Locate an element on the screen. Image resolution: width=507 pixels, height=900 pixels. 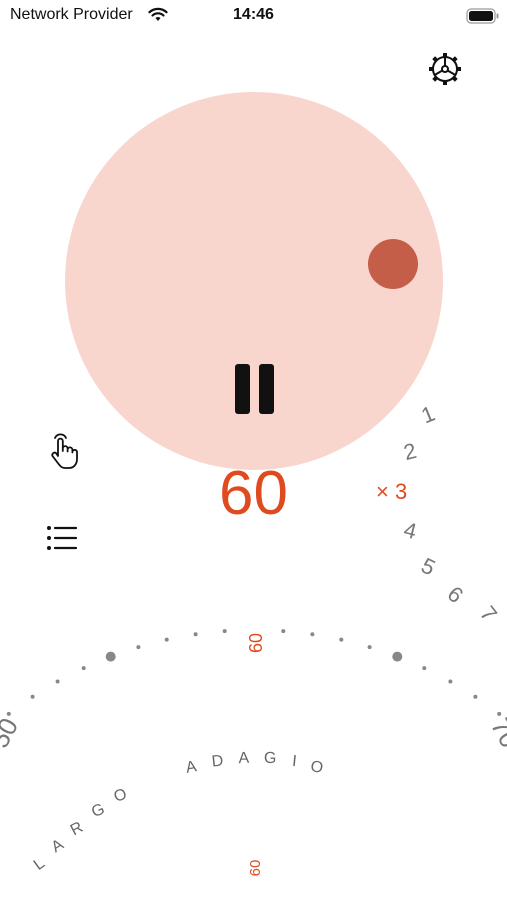
dial-left-value: 50 is located at coordinates (12, 733).